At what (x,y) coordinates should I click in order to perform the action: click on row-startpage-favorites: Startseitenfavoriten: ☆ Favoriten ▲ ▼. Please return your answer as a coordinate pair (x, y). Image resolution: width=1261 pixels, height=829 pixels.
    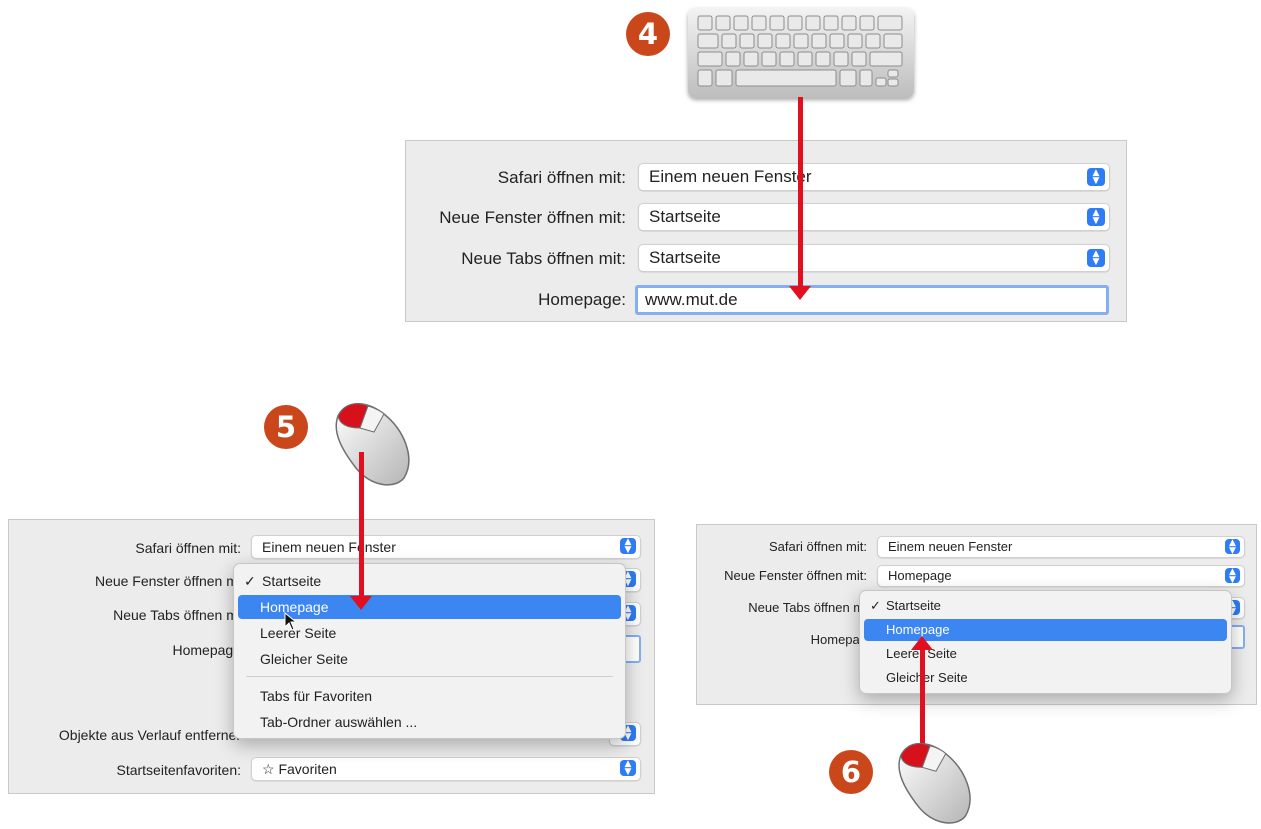
    Looking at the image, I should click on (331, 770).